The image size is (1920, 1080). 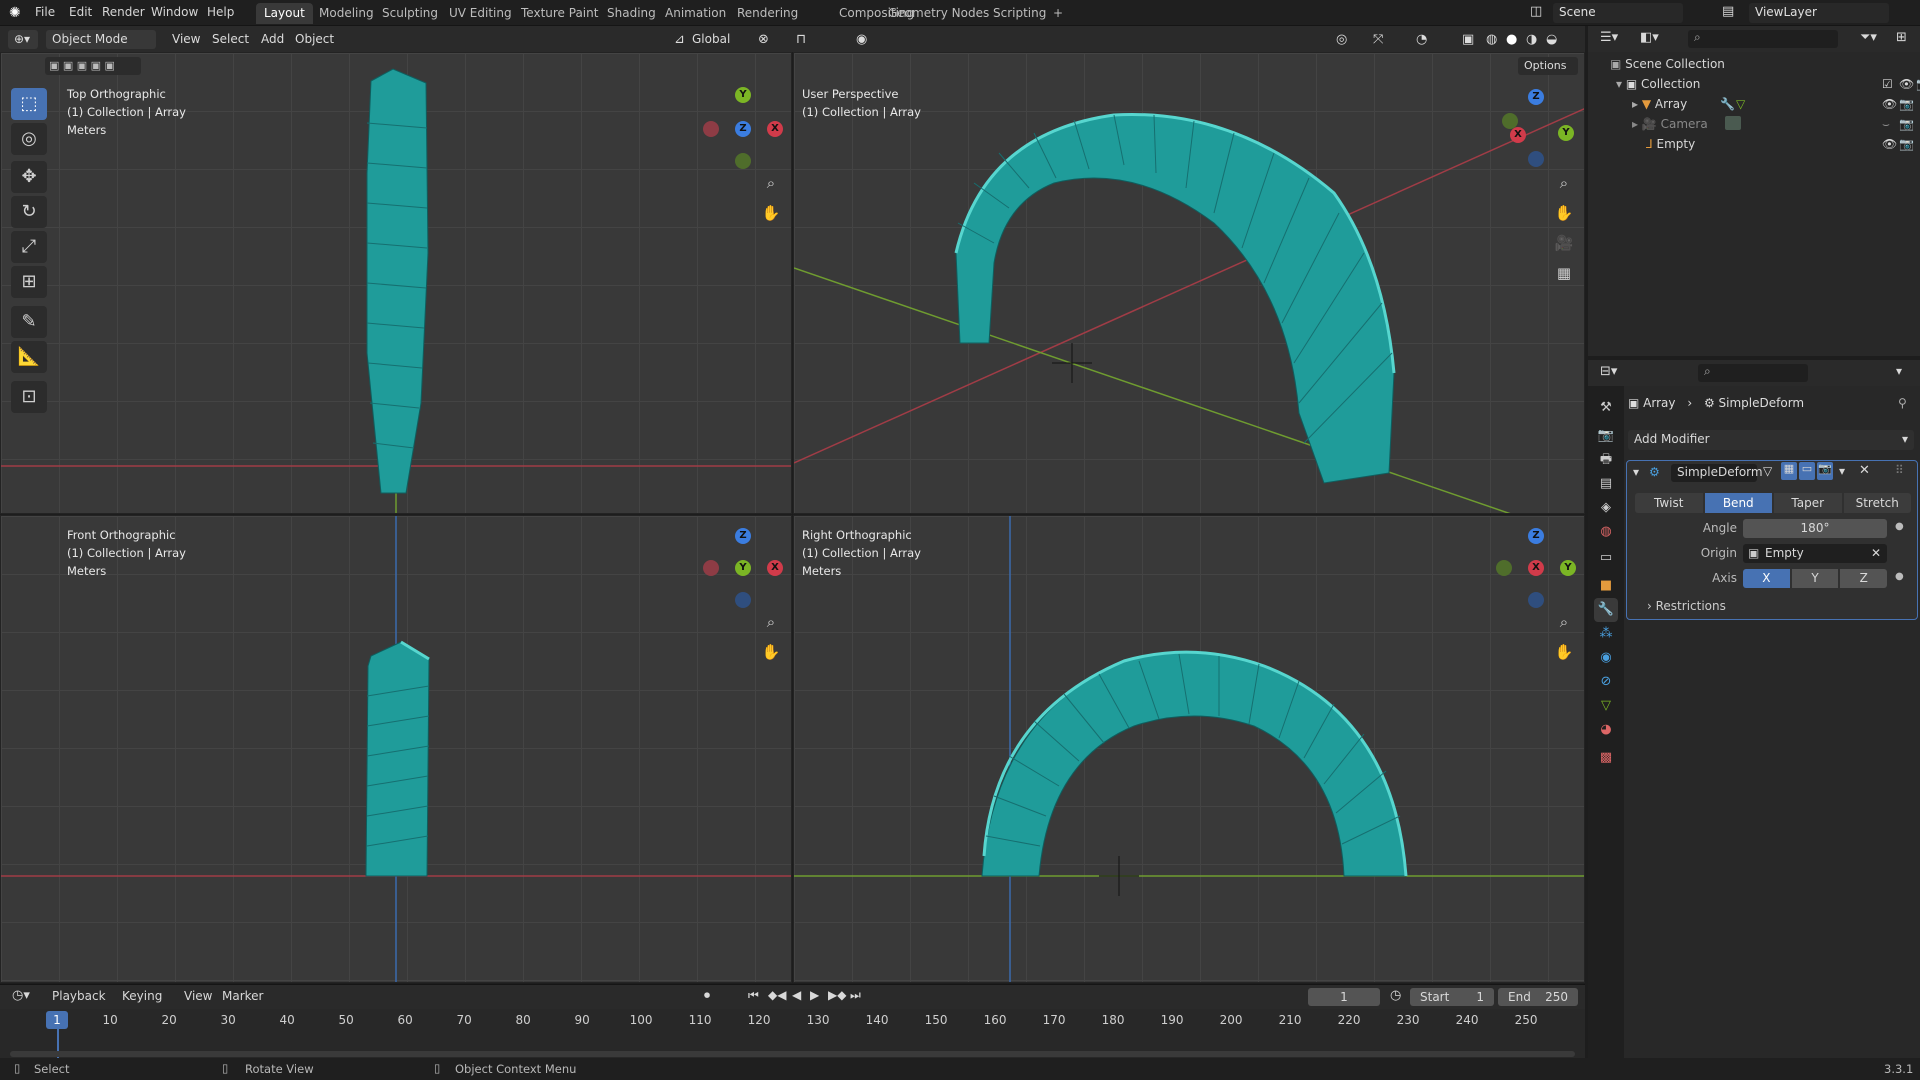 I want to click on properties-search-input: ⌕, so click(x=1753, y=373).